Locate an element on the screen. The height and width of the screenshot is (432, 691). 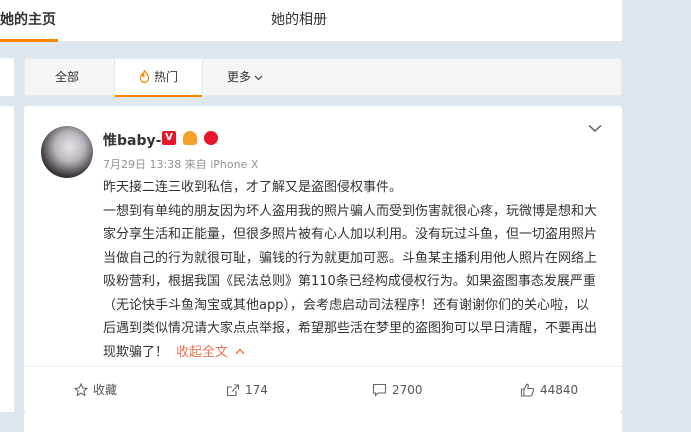
favorite-label: 收藏 is located at coordinates (105, 390).